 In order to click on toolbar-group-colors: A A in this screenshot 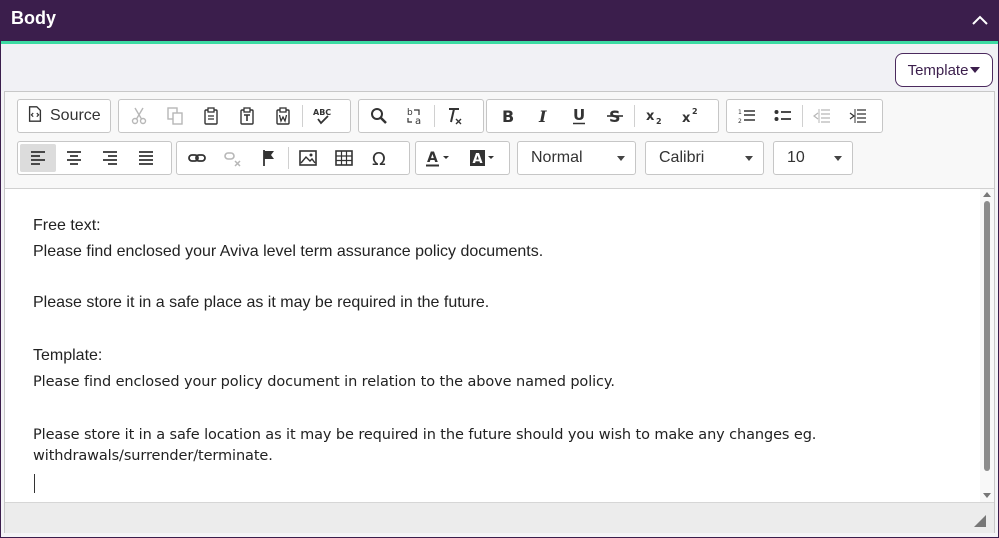, I will do `click(462, 158)`.